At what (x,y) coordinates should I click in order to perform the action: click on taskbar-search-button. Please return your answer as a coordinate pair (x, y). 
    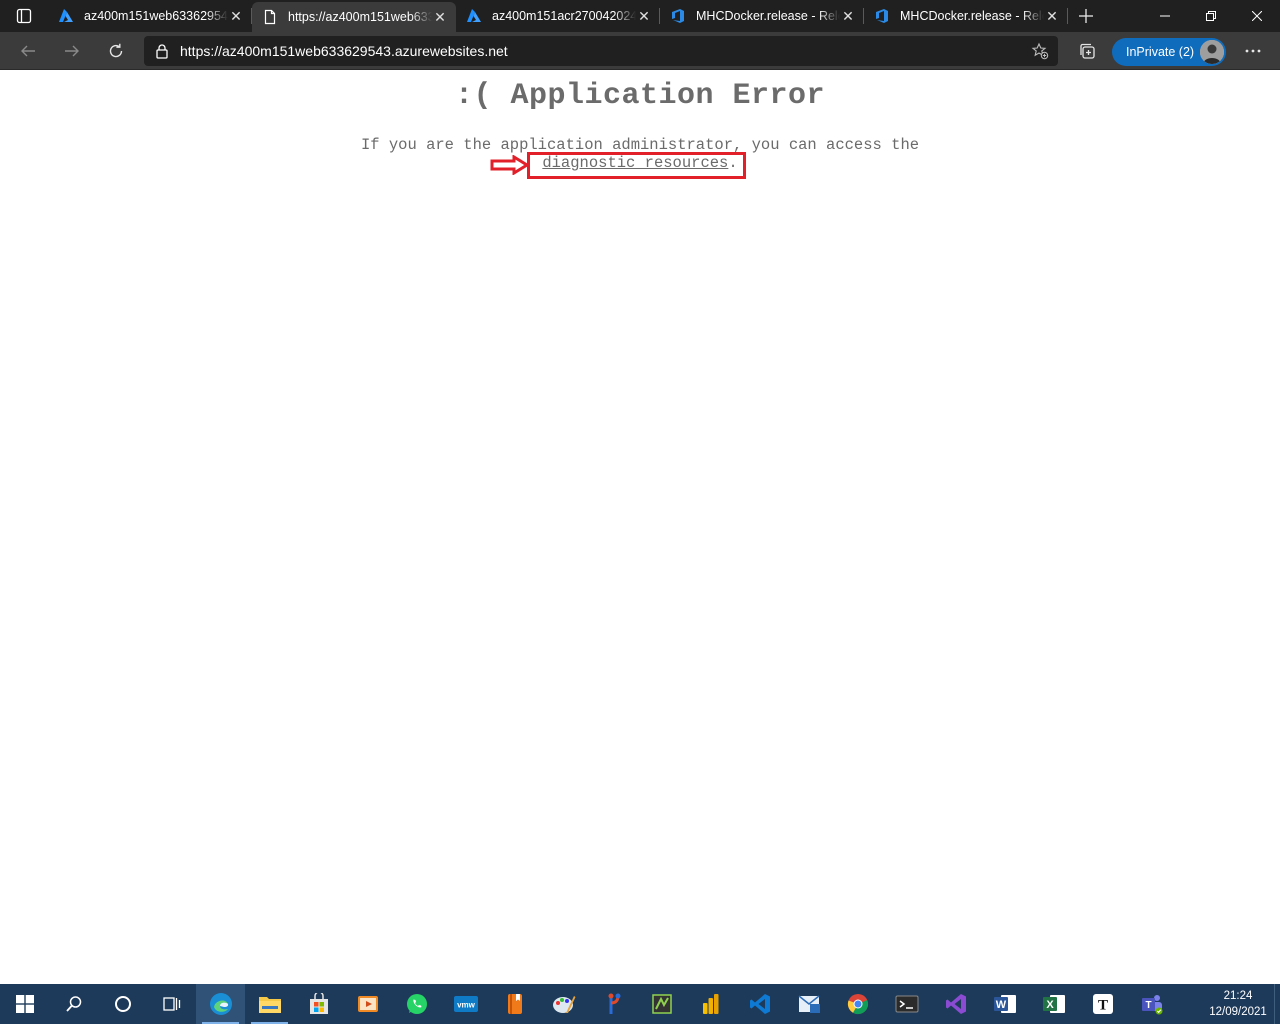
    Looking at the image, I should click on (73, 1004).